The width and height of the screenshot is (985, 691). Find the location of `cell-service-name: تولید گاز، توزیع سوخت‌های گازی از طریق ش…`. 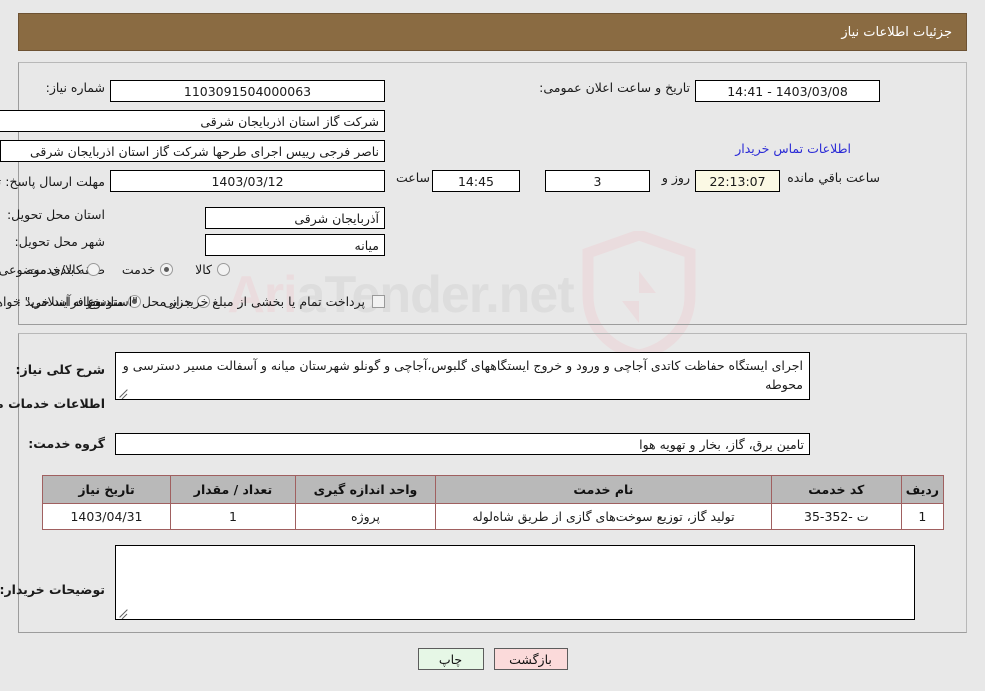

cell-service-name: تولید گاز، توزیع سوخت‌های گازی از طریق ش… is located at coordinates (603, 516).